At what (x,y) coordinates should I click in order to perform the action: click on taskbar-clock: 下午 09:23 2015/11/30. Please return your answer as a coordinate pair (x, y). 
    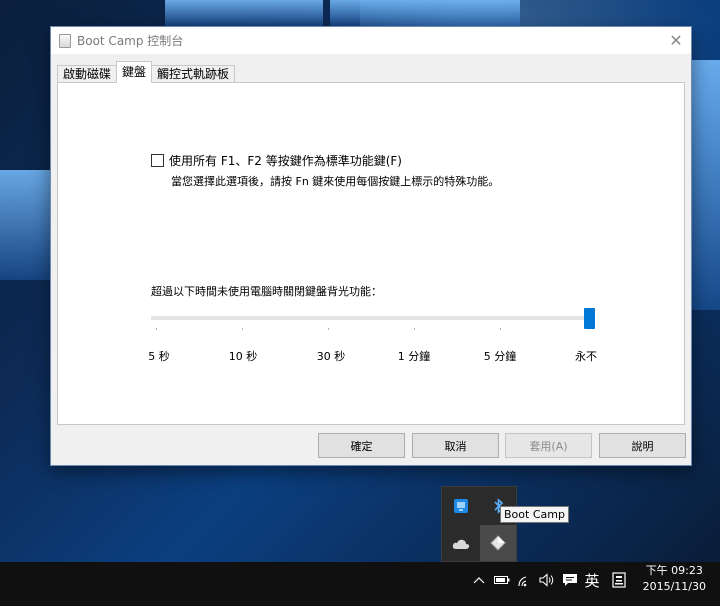
    Looking at the image, I should click on (674, 579).